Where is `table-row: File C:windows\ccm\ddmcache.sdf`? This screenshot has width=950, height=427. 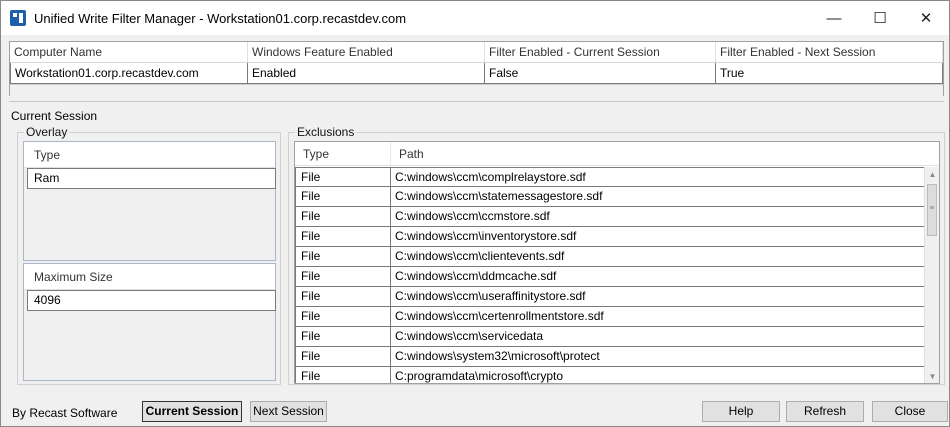
table-row: File C:windows\ccm\ddmcache.sdf is located at coordinates (610, 277).